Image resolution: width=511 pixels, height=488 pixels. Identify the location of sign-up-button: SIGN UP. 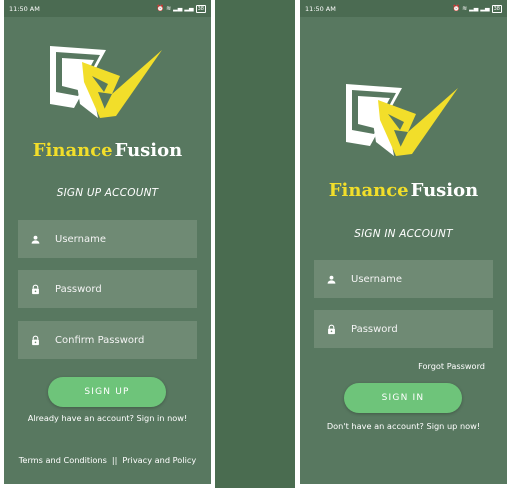
(107, 392).